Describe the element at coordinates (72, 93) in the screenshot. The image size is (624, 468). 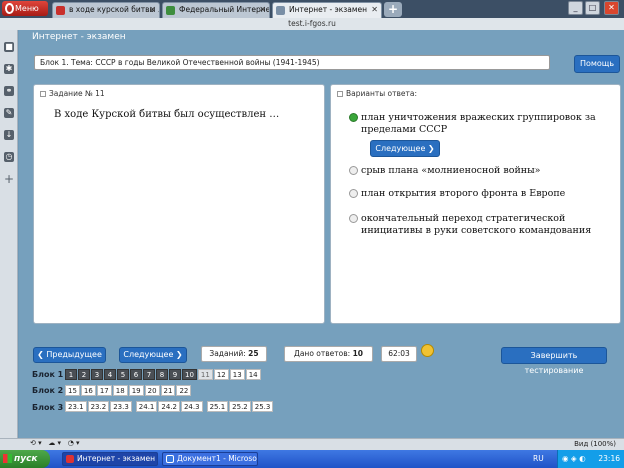
I see `question-header: Задание № 11` at that location.